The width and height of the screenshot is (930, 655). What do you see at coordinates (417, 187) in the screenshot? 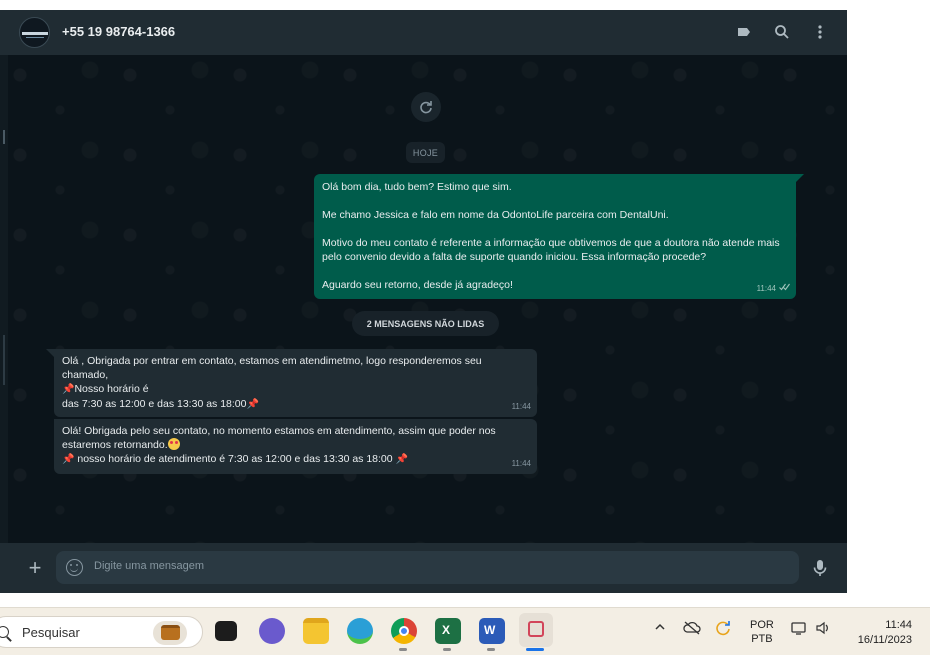
I see `message-text: Olá bom dia, tudo bem? Estimo que sim.` at bounding box center [417, 187].